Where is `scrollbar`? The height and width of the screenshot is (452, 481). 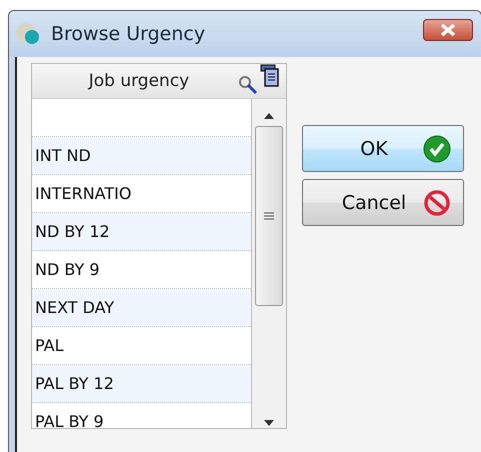 scrollbar is located at coordinates (269, 263).